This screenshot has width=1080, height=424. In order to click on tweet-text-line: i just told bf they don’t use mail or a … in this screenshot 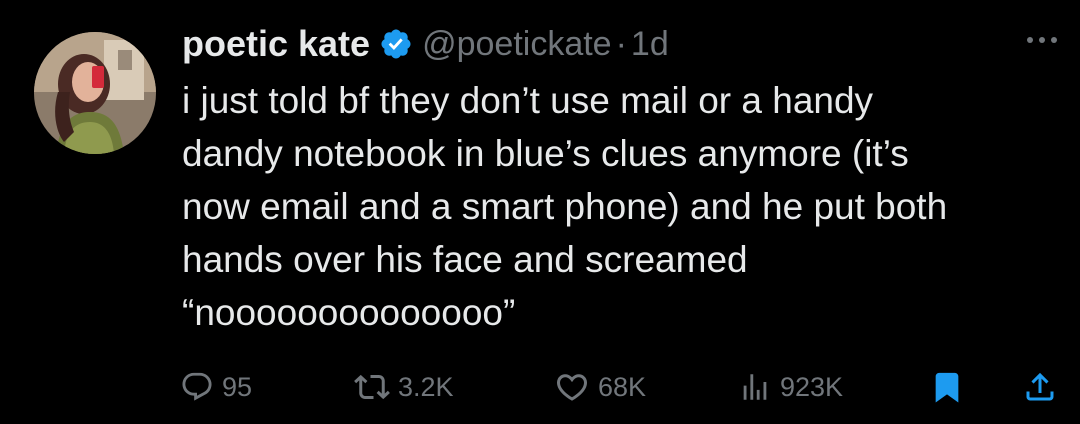, I will do `click(528, 100)`.